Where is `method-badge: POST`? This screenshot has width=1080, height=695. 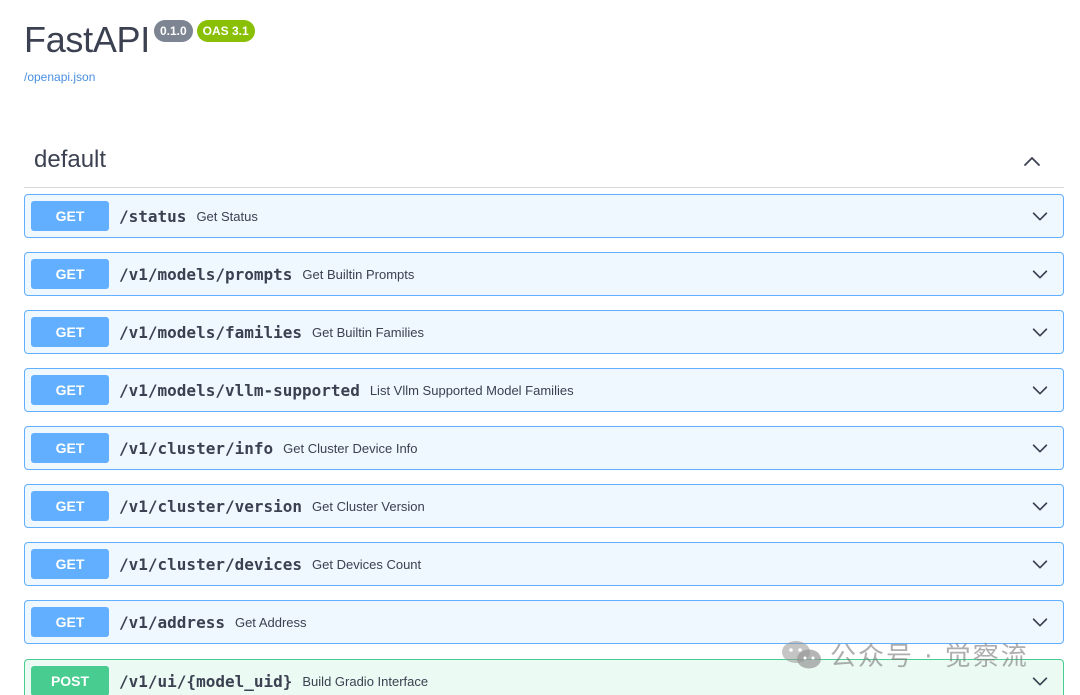
method-badge: POST is located at coordinates (70, 680).